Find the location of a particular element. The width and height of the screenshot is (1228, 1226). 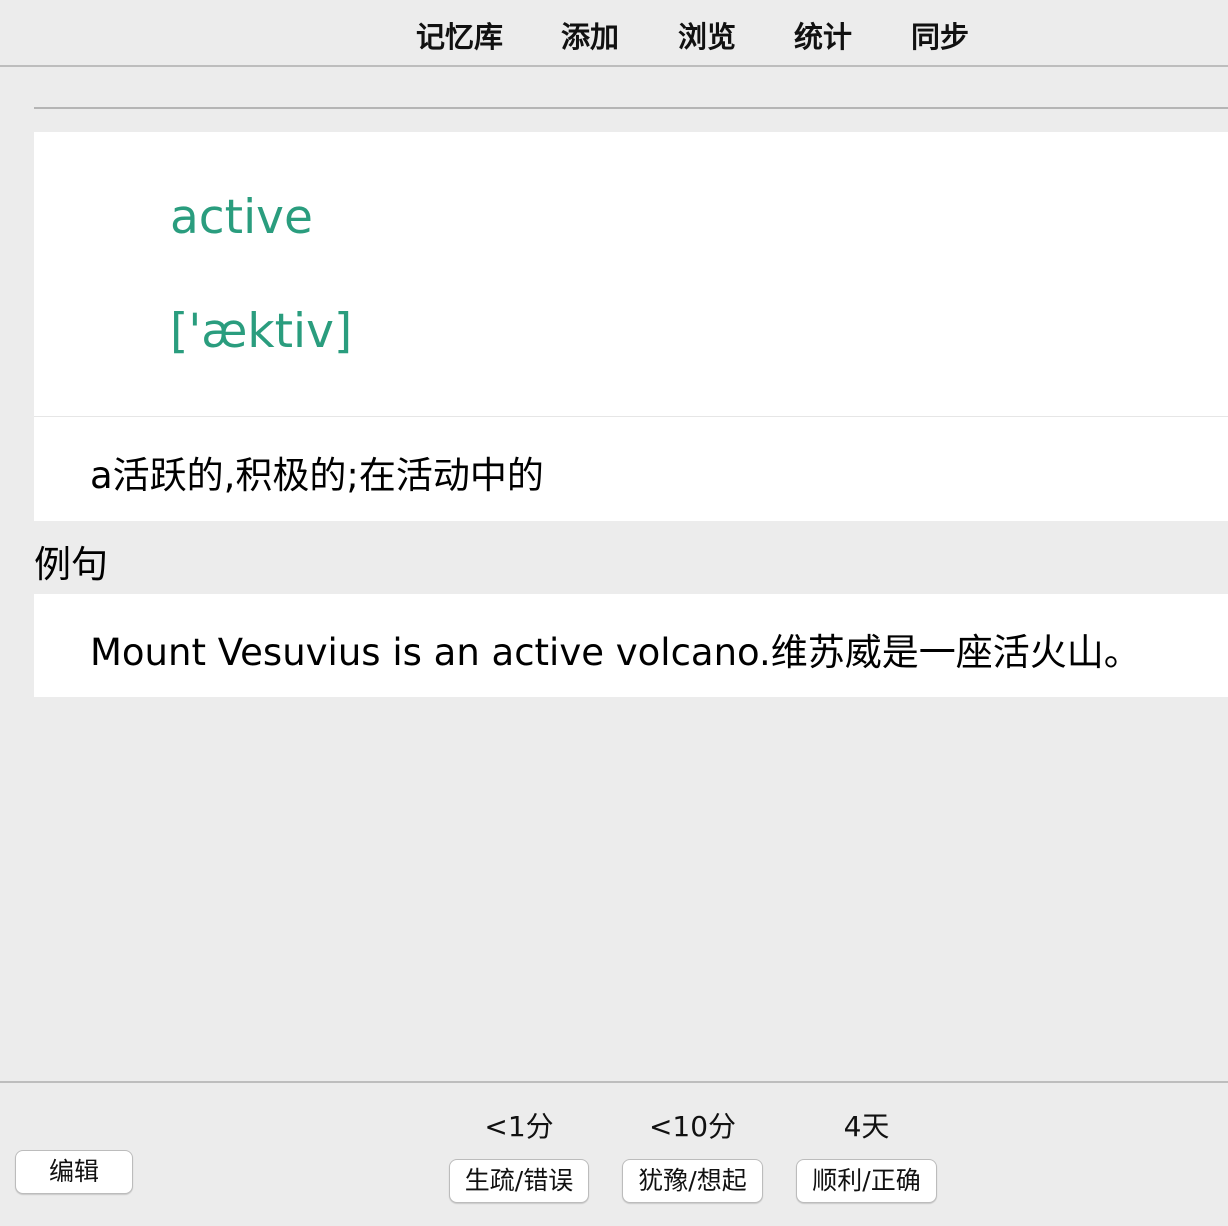

card-top-divider is located at coordinates (631, 108).